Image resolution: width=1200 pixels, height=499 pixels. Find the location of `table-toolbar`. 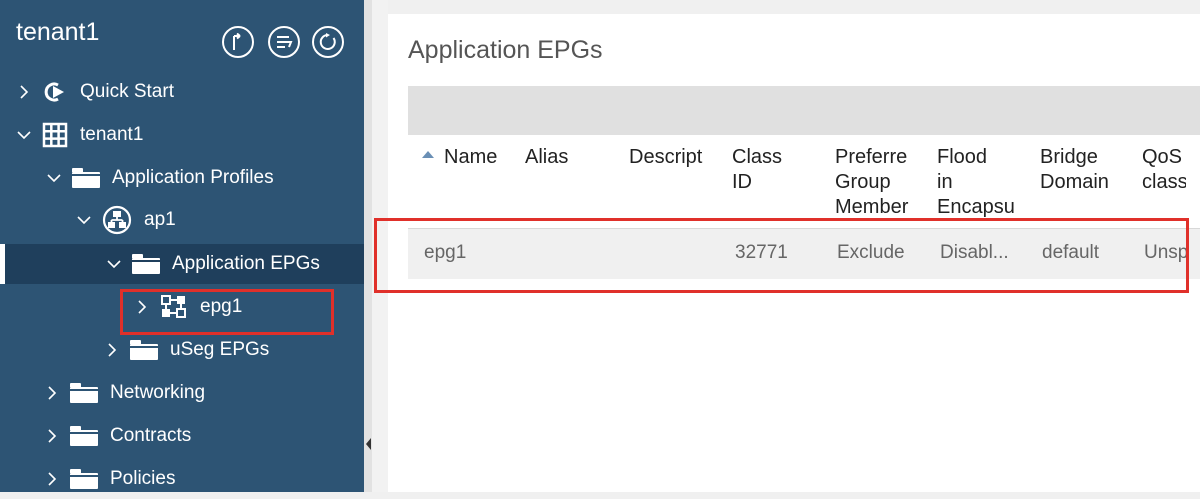

table-toolbar is located at coordinates (804, 110).